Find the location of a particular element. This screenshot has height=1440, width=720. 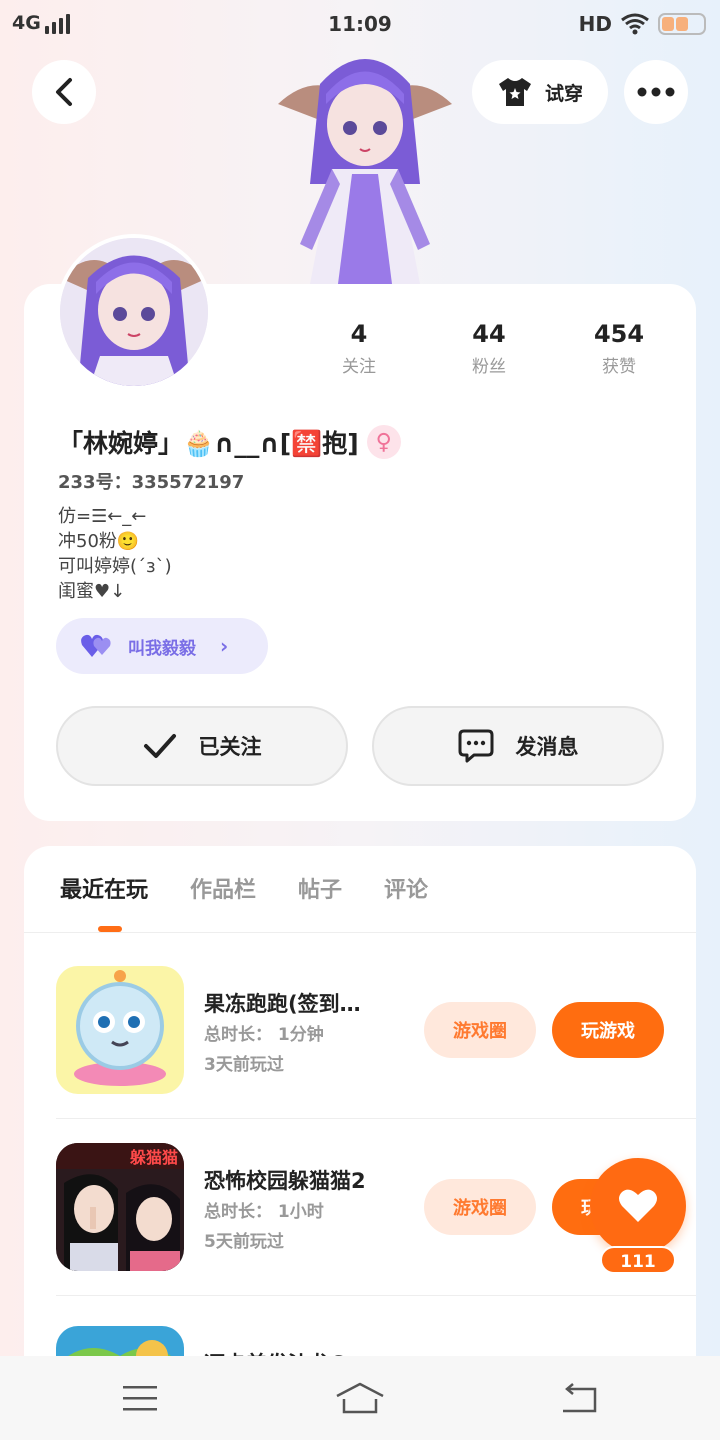

chevron-right-icon: › is located at coordinates (224, 646).